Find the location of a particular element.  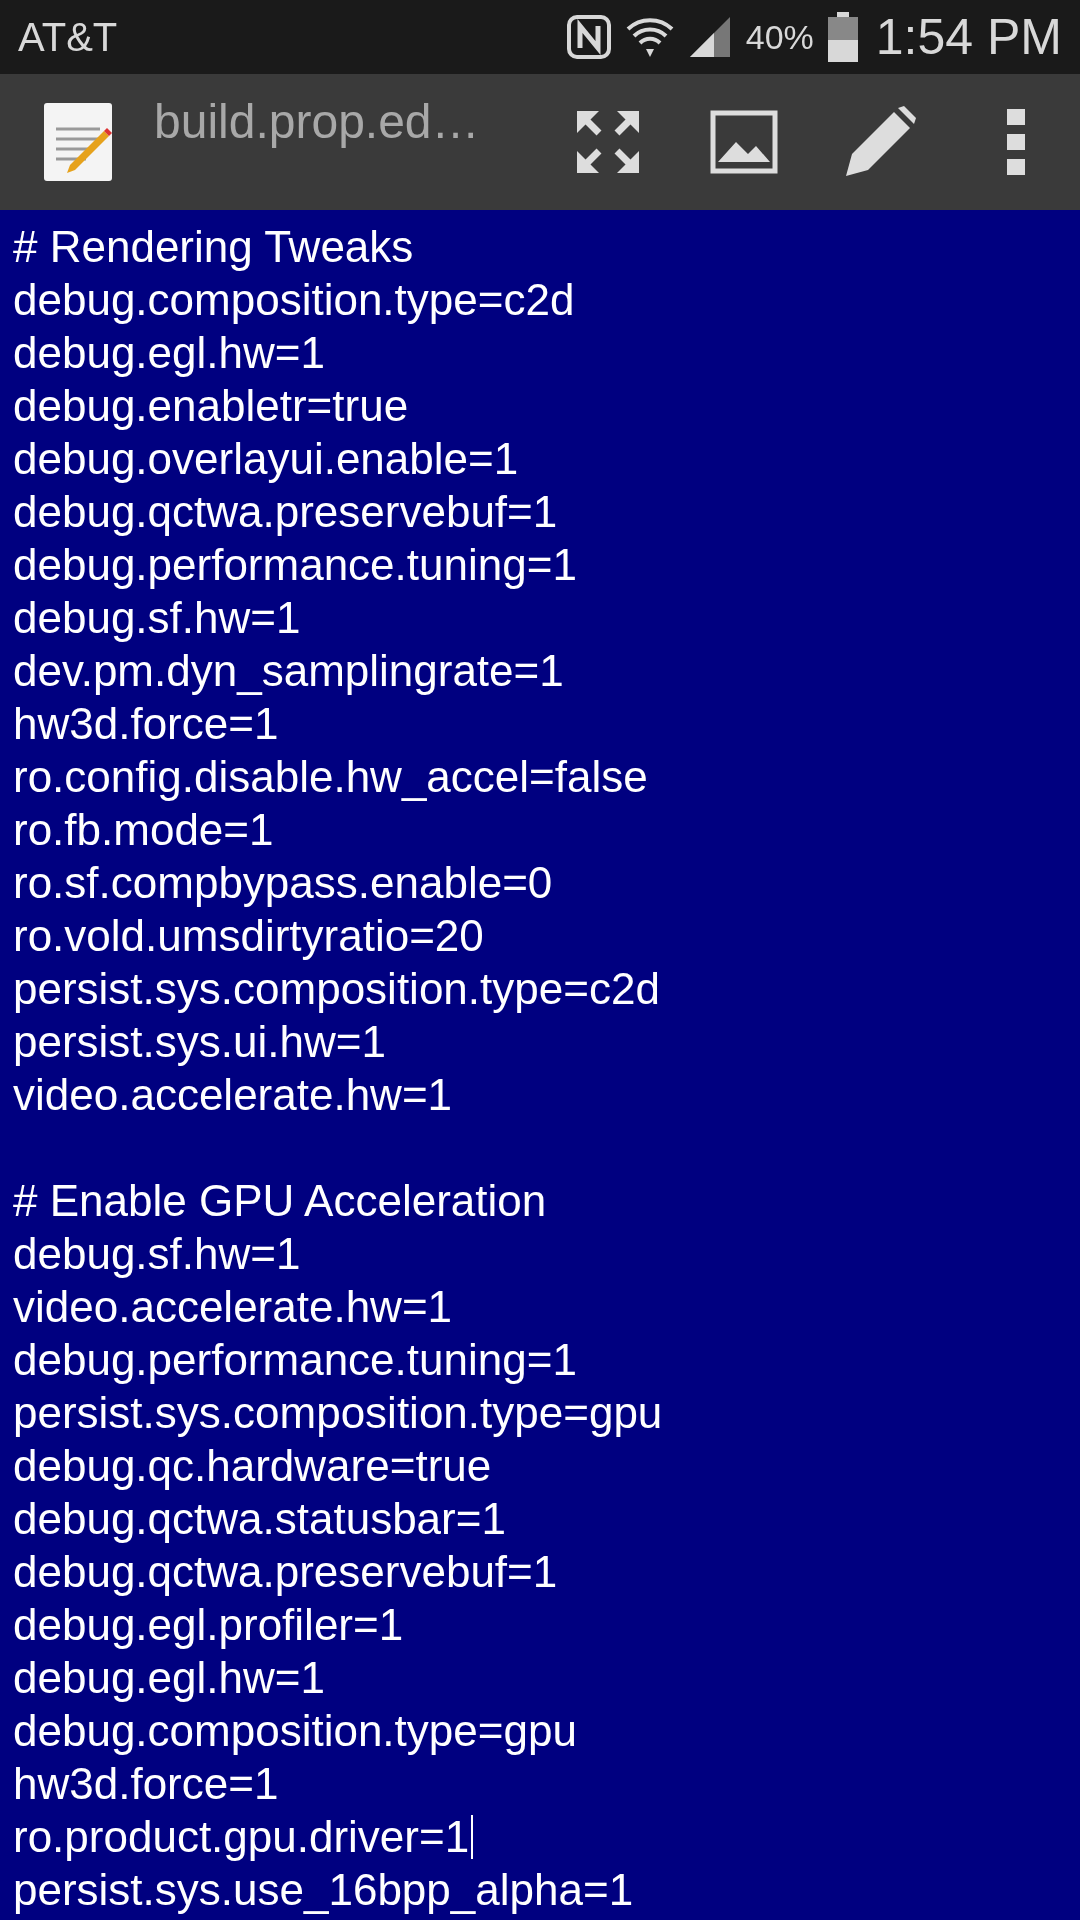

code-line: debug.qc.hardware=true is located at coordinates (252, 1466).